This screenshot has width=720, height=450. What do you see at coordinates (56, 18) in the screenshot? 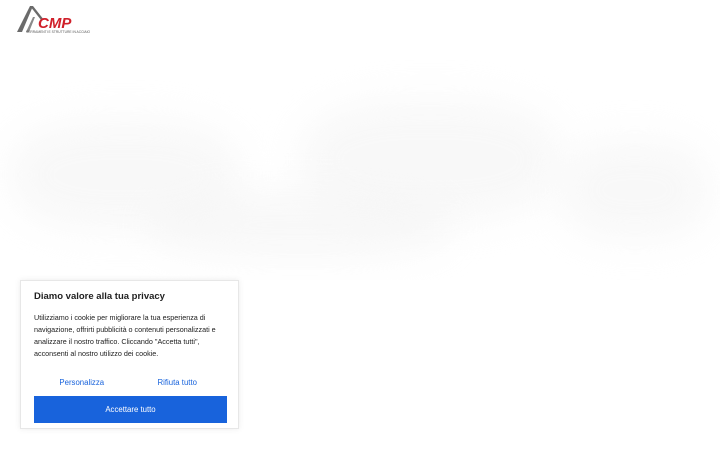
I see `site-logo: CMP SERRAMENTI E STRUTTURE IN ACCIAIO` at bounding box center [56, 18].